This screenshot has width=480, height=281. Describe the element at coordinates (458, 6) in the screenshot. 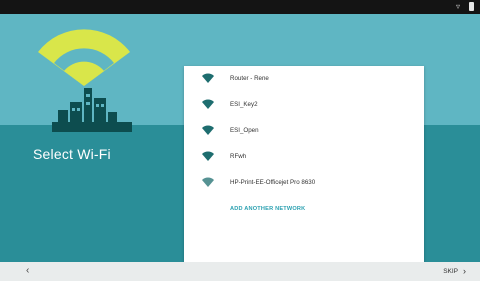

I see `wifi-status-icon: ▿` at that location.